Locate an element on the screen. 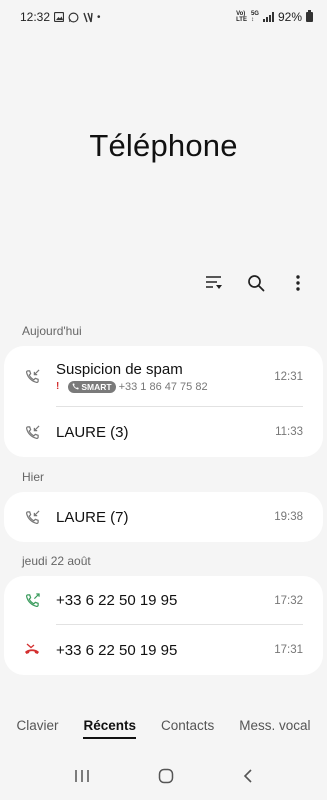 The width and height of the screenshot is (327, 800). status-bar: 12:32 • Vo) LTE 5G ↕ 92% is located at coordinates (163, 17).